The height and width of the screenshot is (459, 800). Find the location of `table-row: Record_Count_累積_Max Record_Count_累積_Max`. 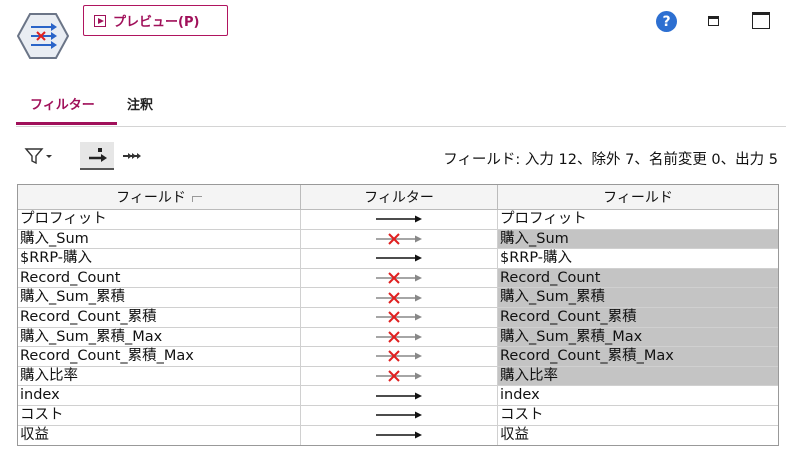

table-row: Record_Count_累積_Max Record_Count_累積_Max is located at coordinates (398, 357).